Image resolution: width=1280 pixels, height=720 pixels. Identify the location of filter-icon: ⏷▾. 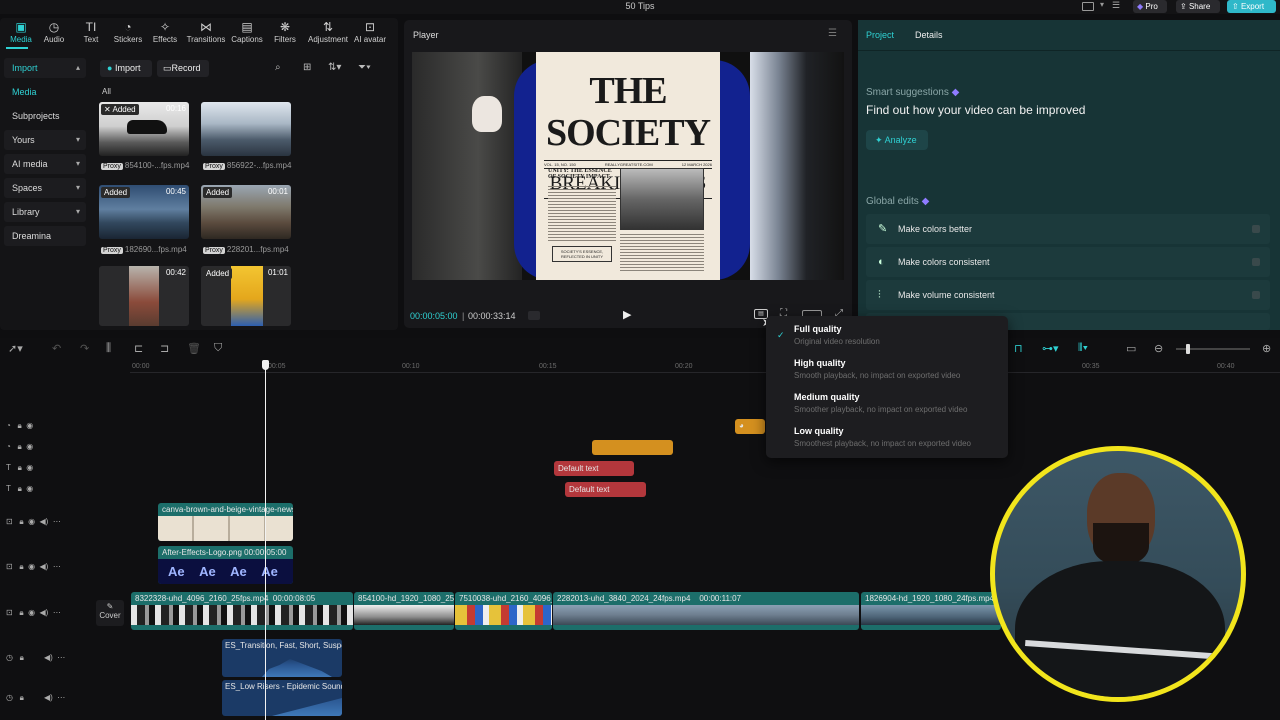
(364, 67).